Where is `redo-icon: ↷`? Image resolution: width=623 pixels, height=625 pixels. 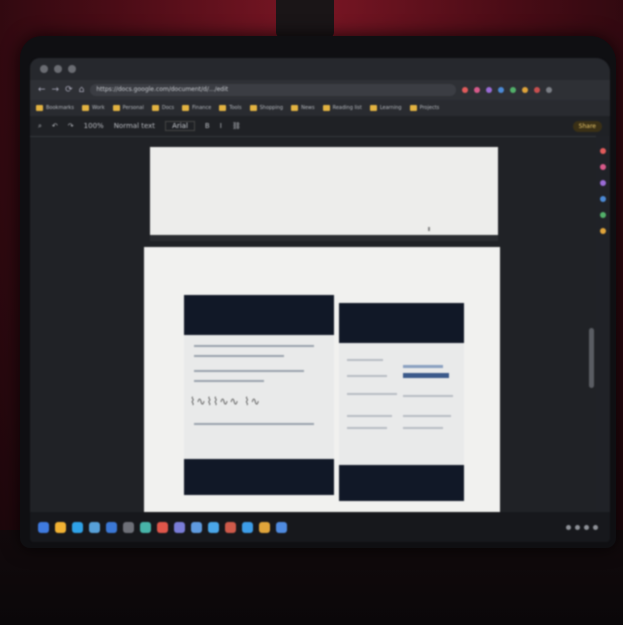 redo-icon: ↷ is located at coordinates (71, 126).